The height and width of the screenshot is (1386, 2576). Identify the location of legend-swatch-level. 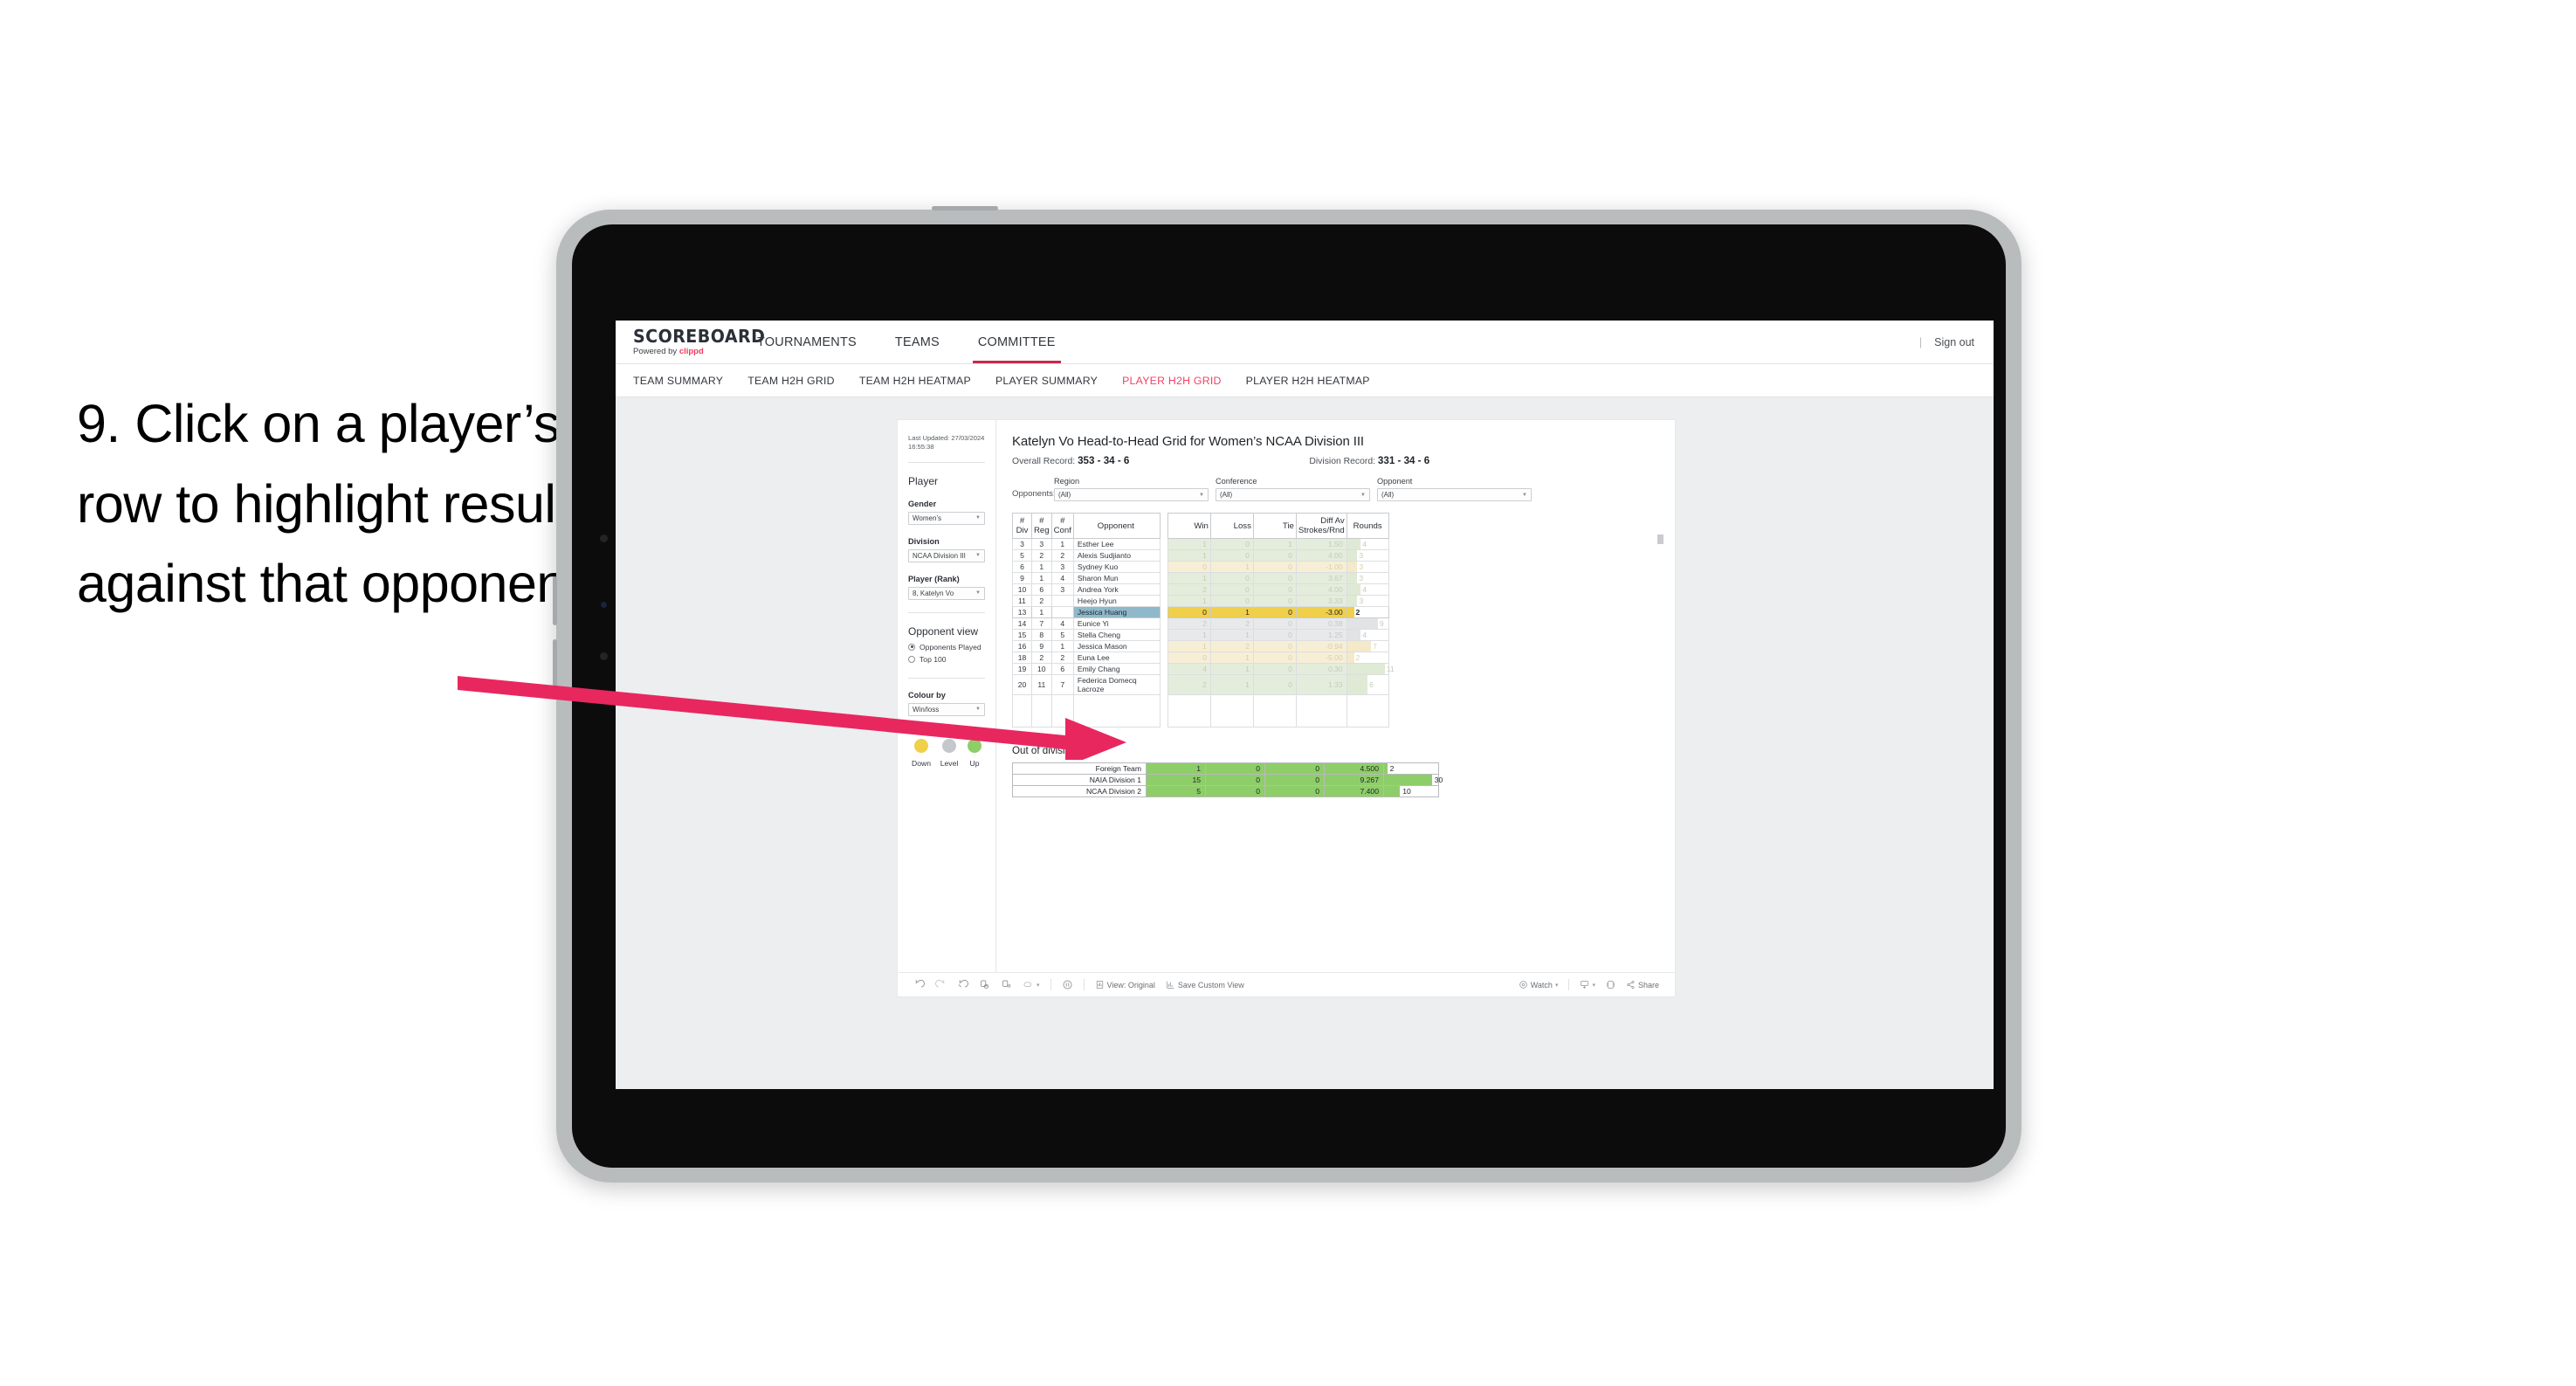
(948, 745).